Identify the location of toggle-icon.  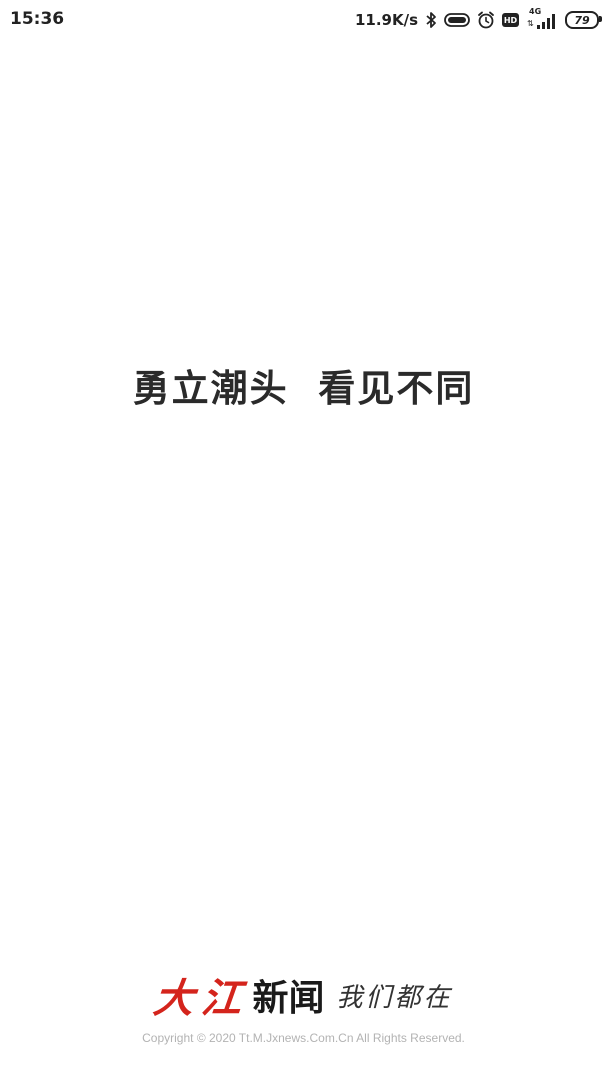
(457, 20).